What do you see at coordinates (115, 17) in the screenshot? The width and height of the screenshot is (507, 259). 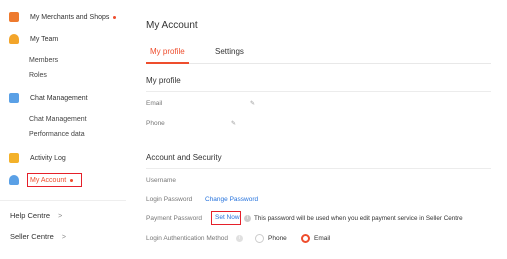 I see `notification-dot` at bounding box center [115, 17].